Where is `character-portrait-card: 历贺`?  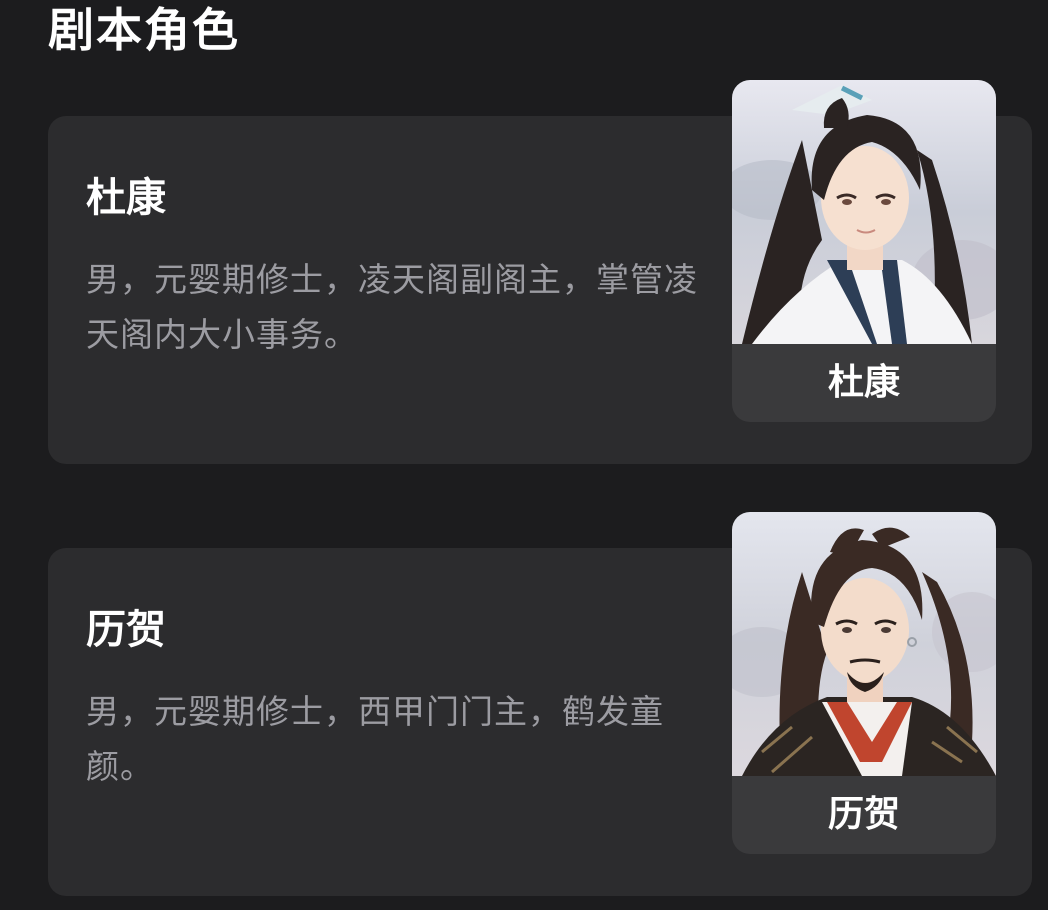 character-portrait-card: 历贺 is located at coordinates (864, 683).